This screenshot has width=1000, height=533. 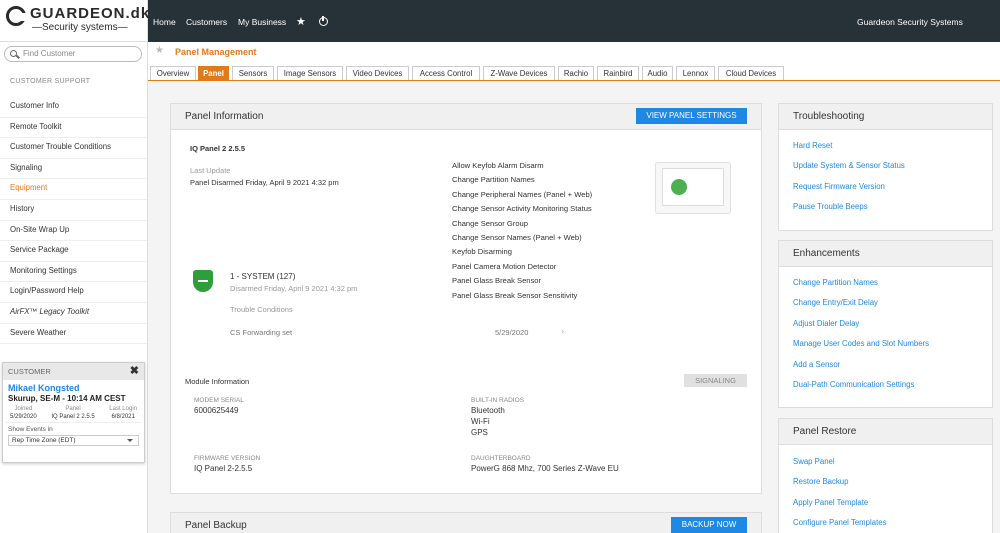 What do you see at coordinates (466, 117) in the screenshot?
I see `panel-information-header: Panel Information VIEW PANEL SETTINGS` at bounding box center [466, 117].